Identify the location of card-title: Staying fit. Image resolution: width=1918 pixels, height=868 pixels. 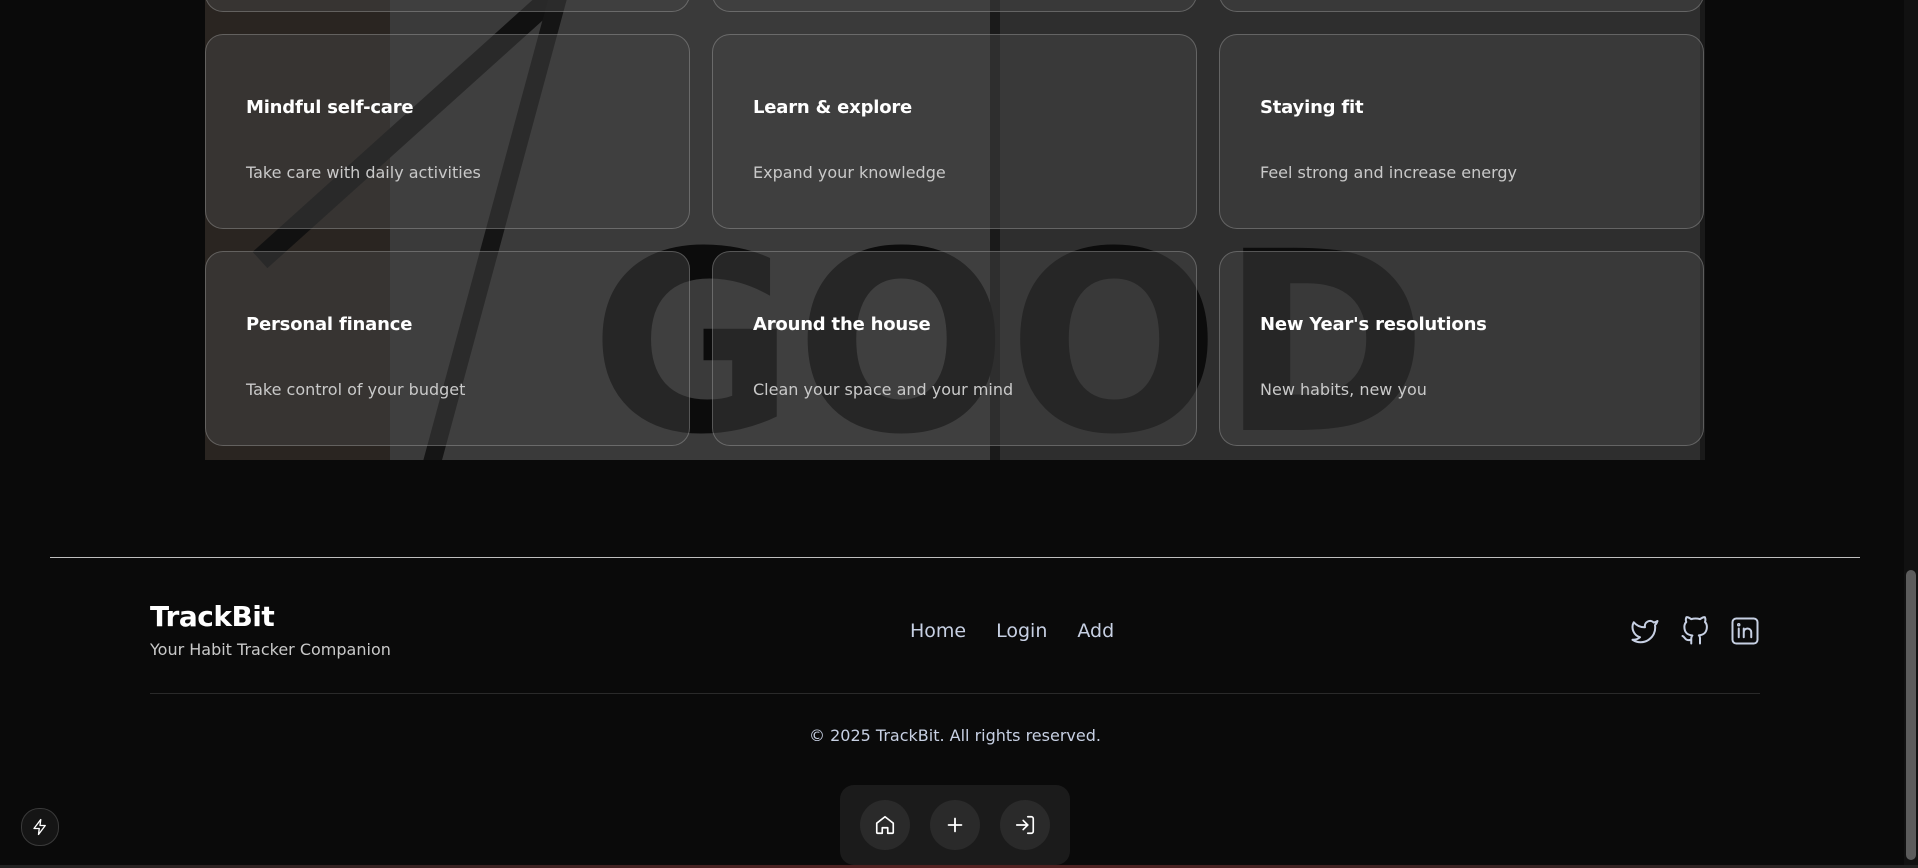
(1312, 107).